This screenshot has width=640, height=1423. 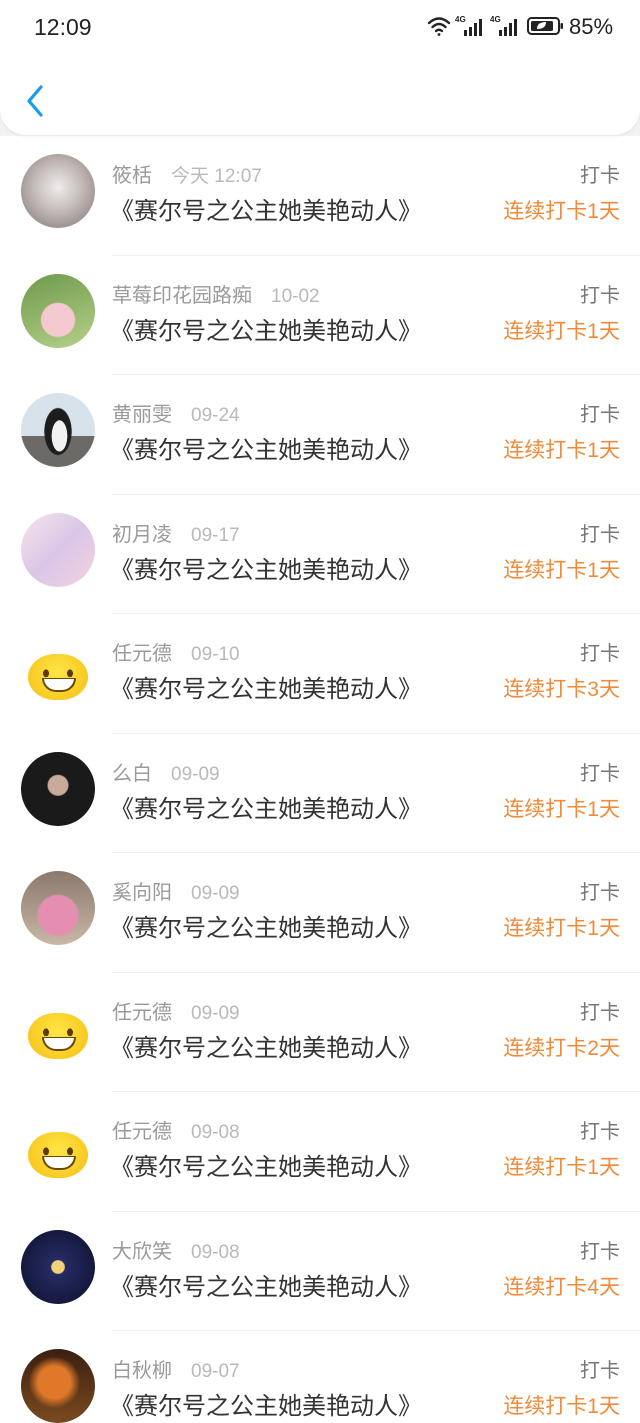 I want to click on chevron-left-icon, so click(x=35, y=101).